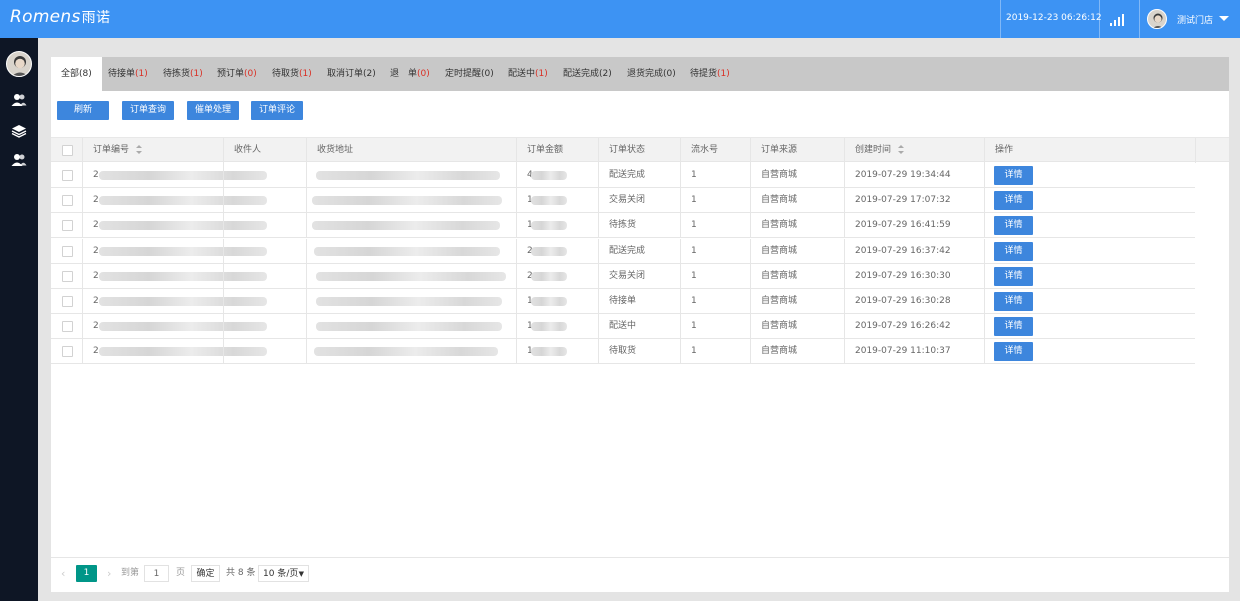 The width and height of the screenshot is (1240, 601). I want to click on tab-delivering: 配送中(1), so click(528, 74).